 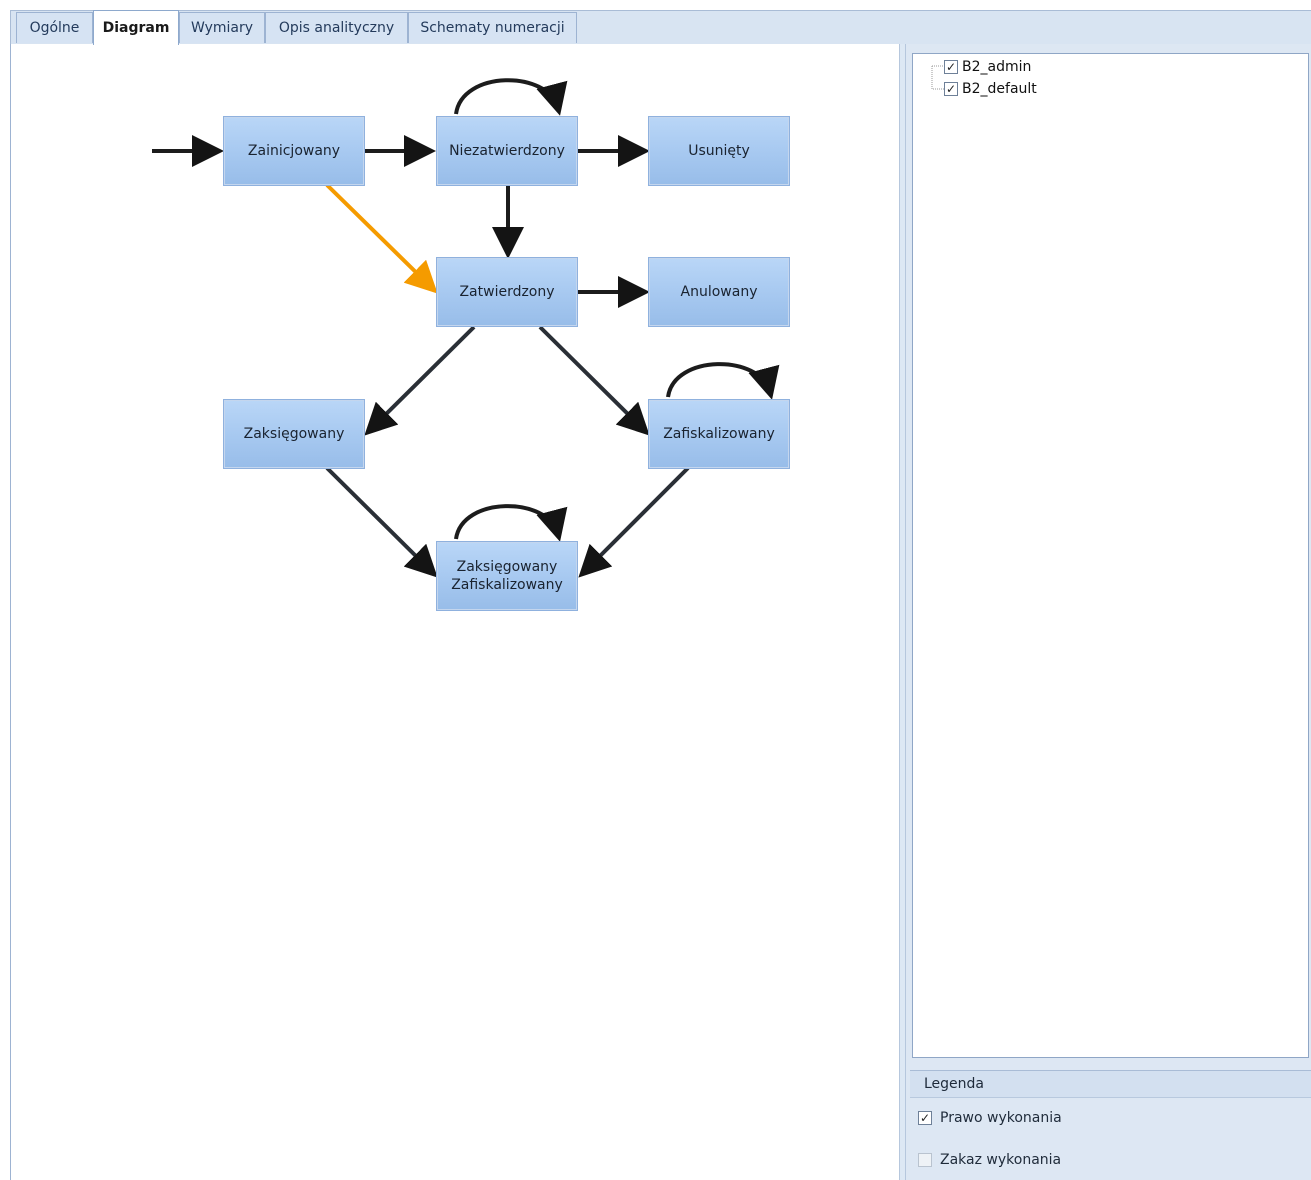 What do you see at coordinates (1110, 1084) in the screenshot?
I see `legend-header: Legenda` at bounding box center [1110, 1084].